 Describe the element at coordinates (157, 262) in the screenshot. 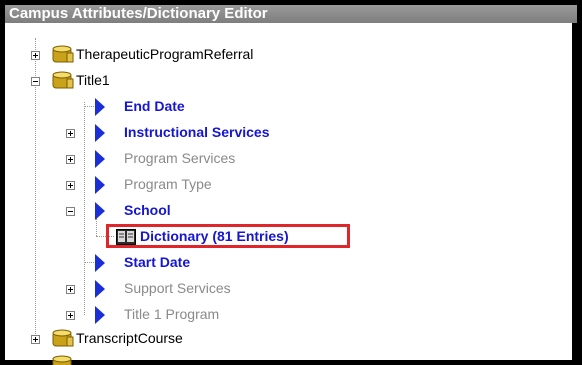

I see `tree-item-label: Start Date` at that location.